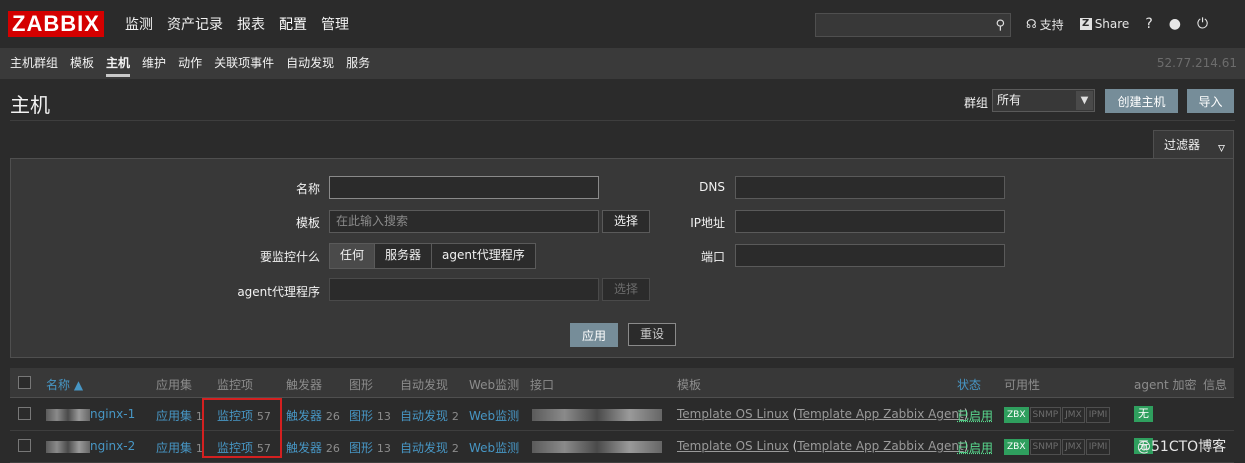 Image resolution: width=1245 pixels, height=463 pixels. I want to click on col-discovery-header: 自动发现, so click(424, 385).